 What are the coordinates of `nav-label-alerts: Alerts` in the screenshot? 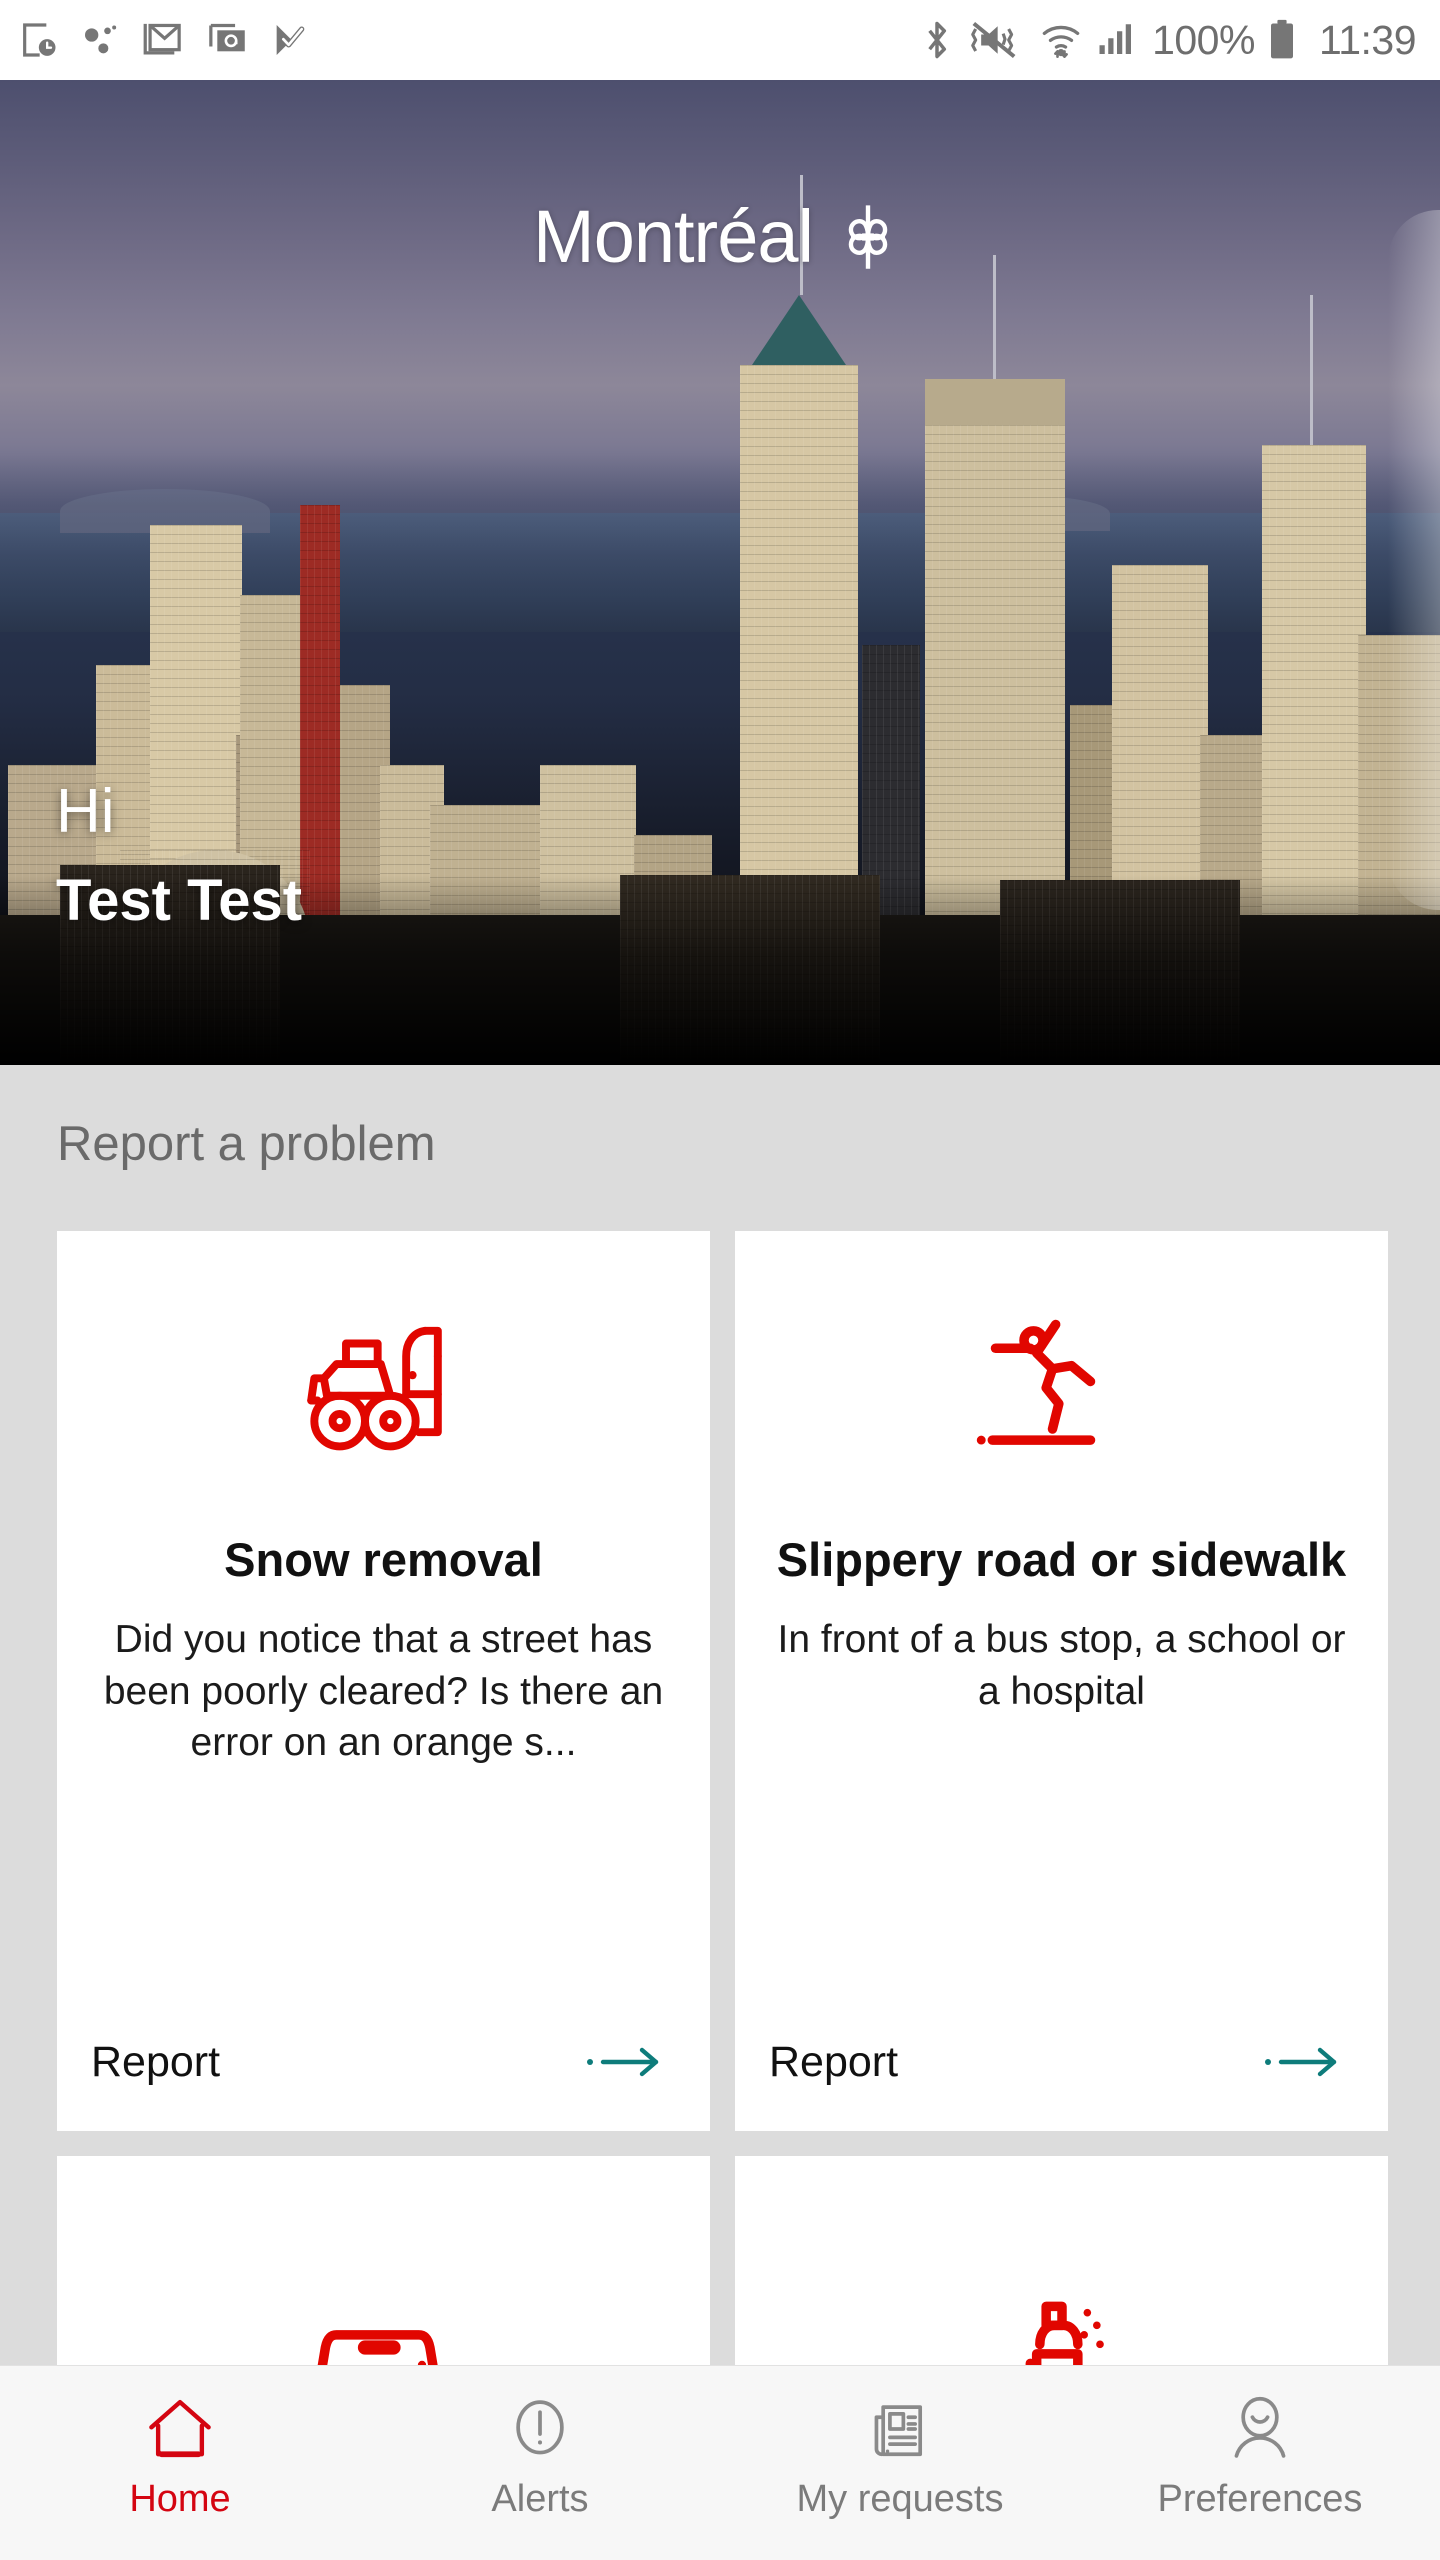 It's located at (540, 2499).